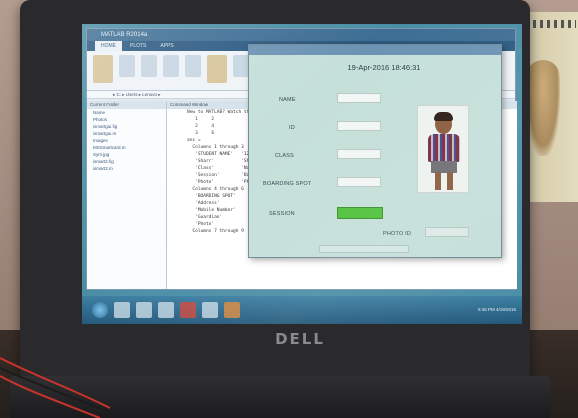  I want to click on file-list-item: Photos, so click(126, 119).